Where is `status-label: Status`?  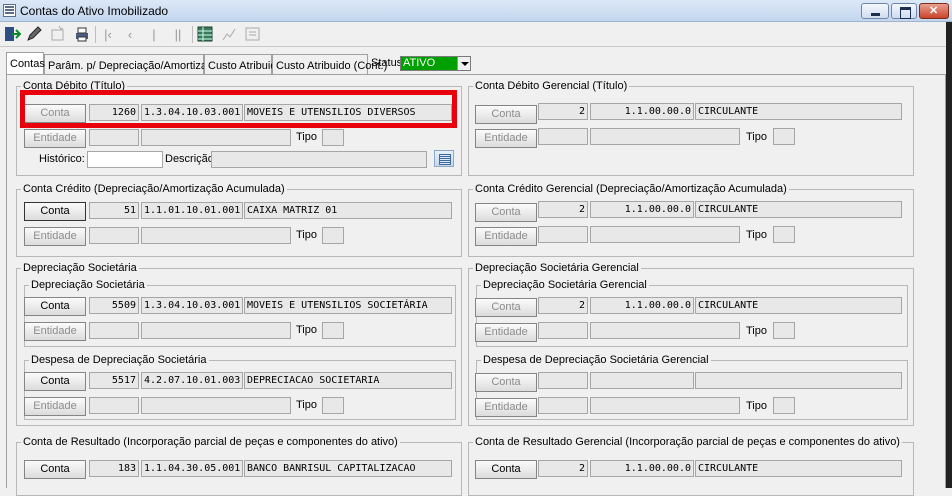 status-label: Status is located at coordinates (387, 63).